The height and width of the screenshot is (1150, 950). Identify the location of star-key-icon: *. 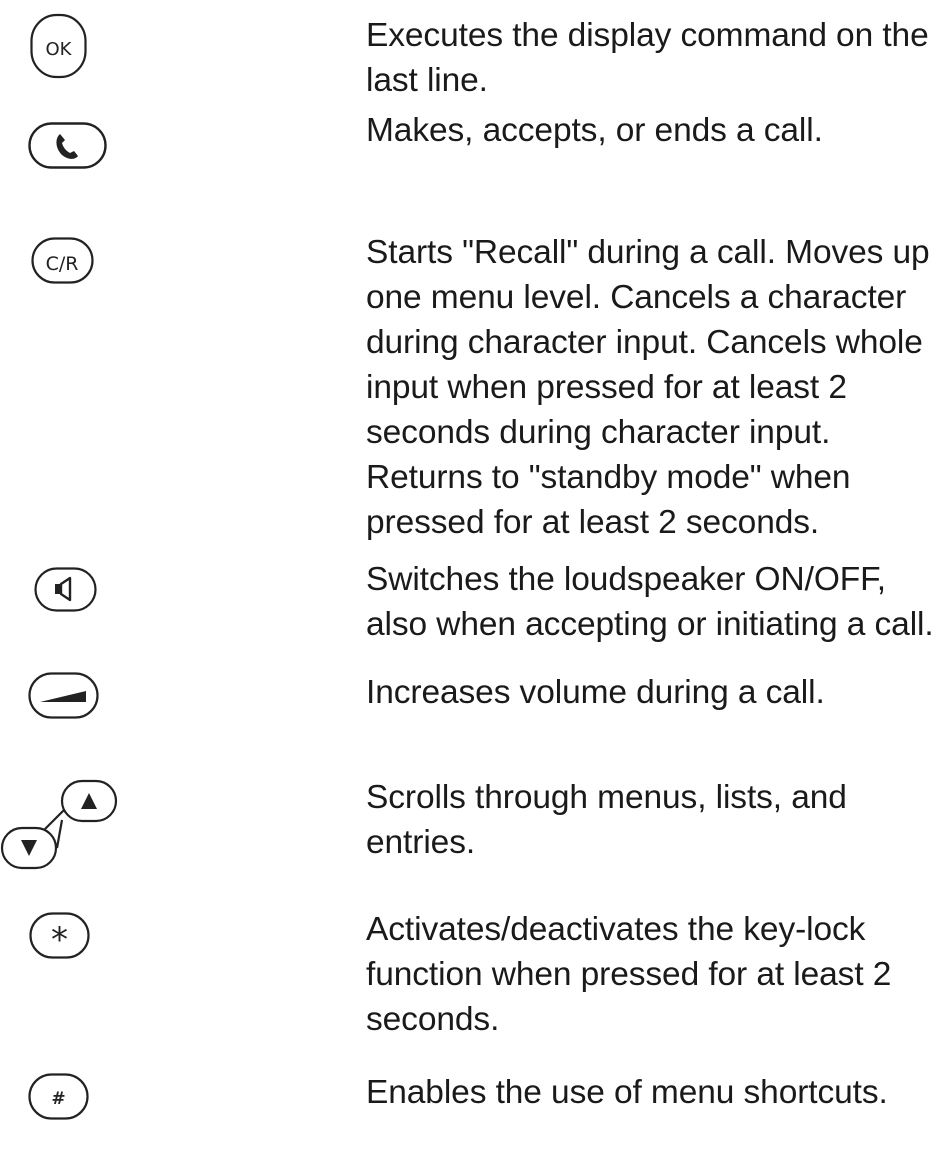
(75, 947).